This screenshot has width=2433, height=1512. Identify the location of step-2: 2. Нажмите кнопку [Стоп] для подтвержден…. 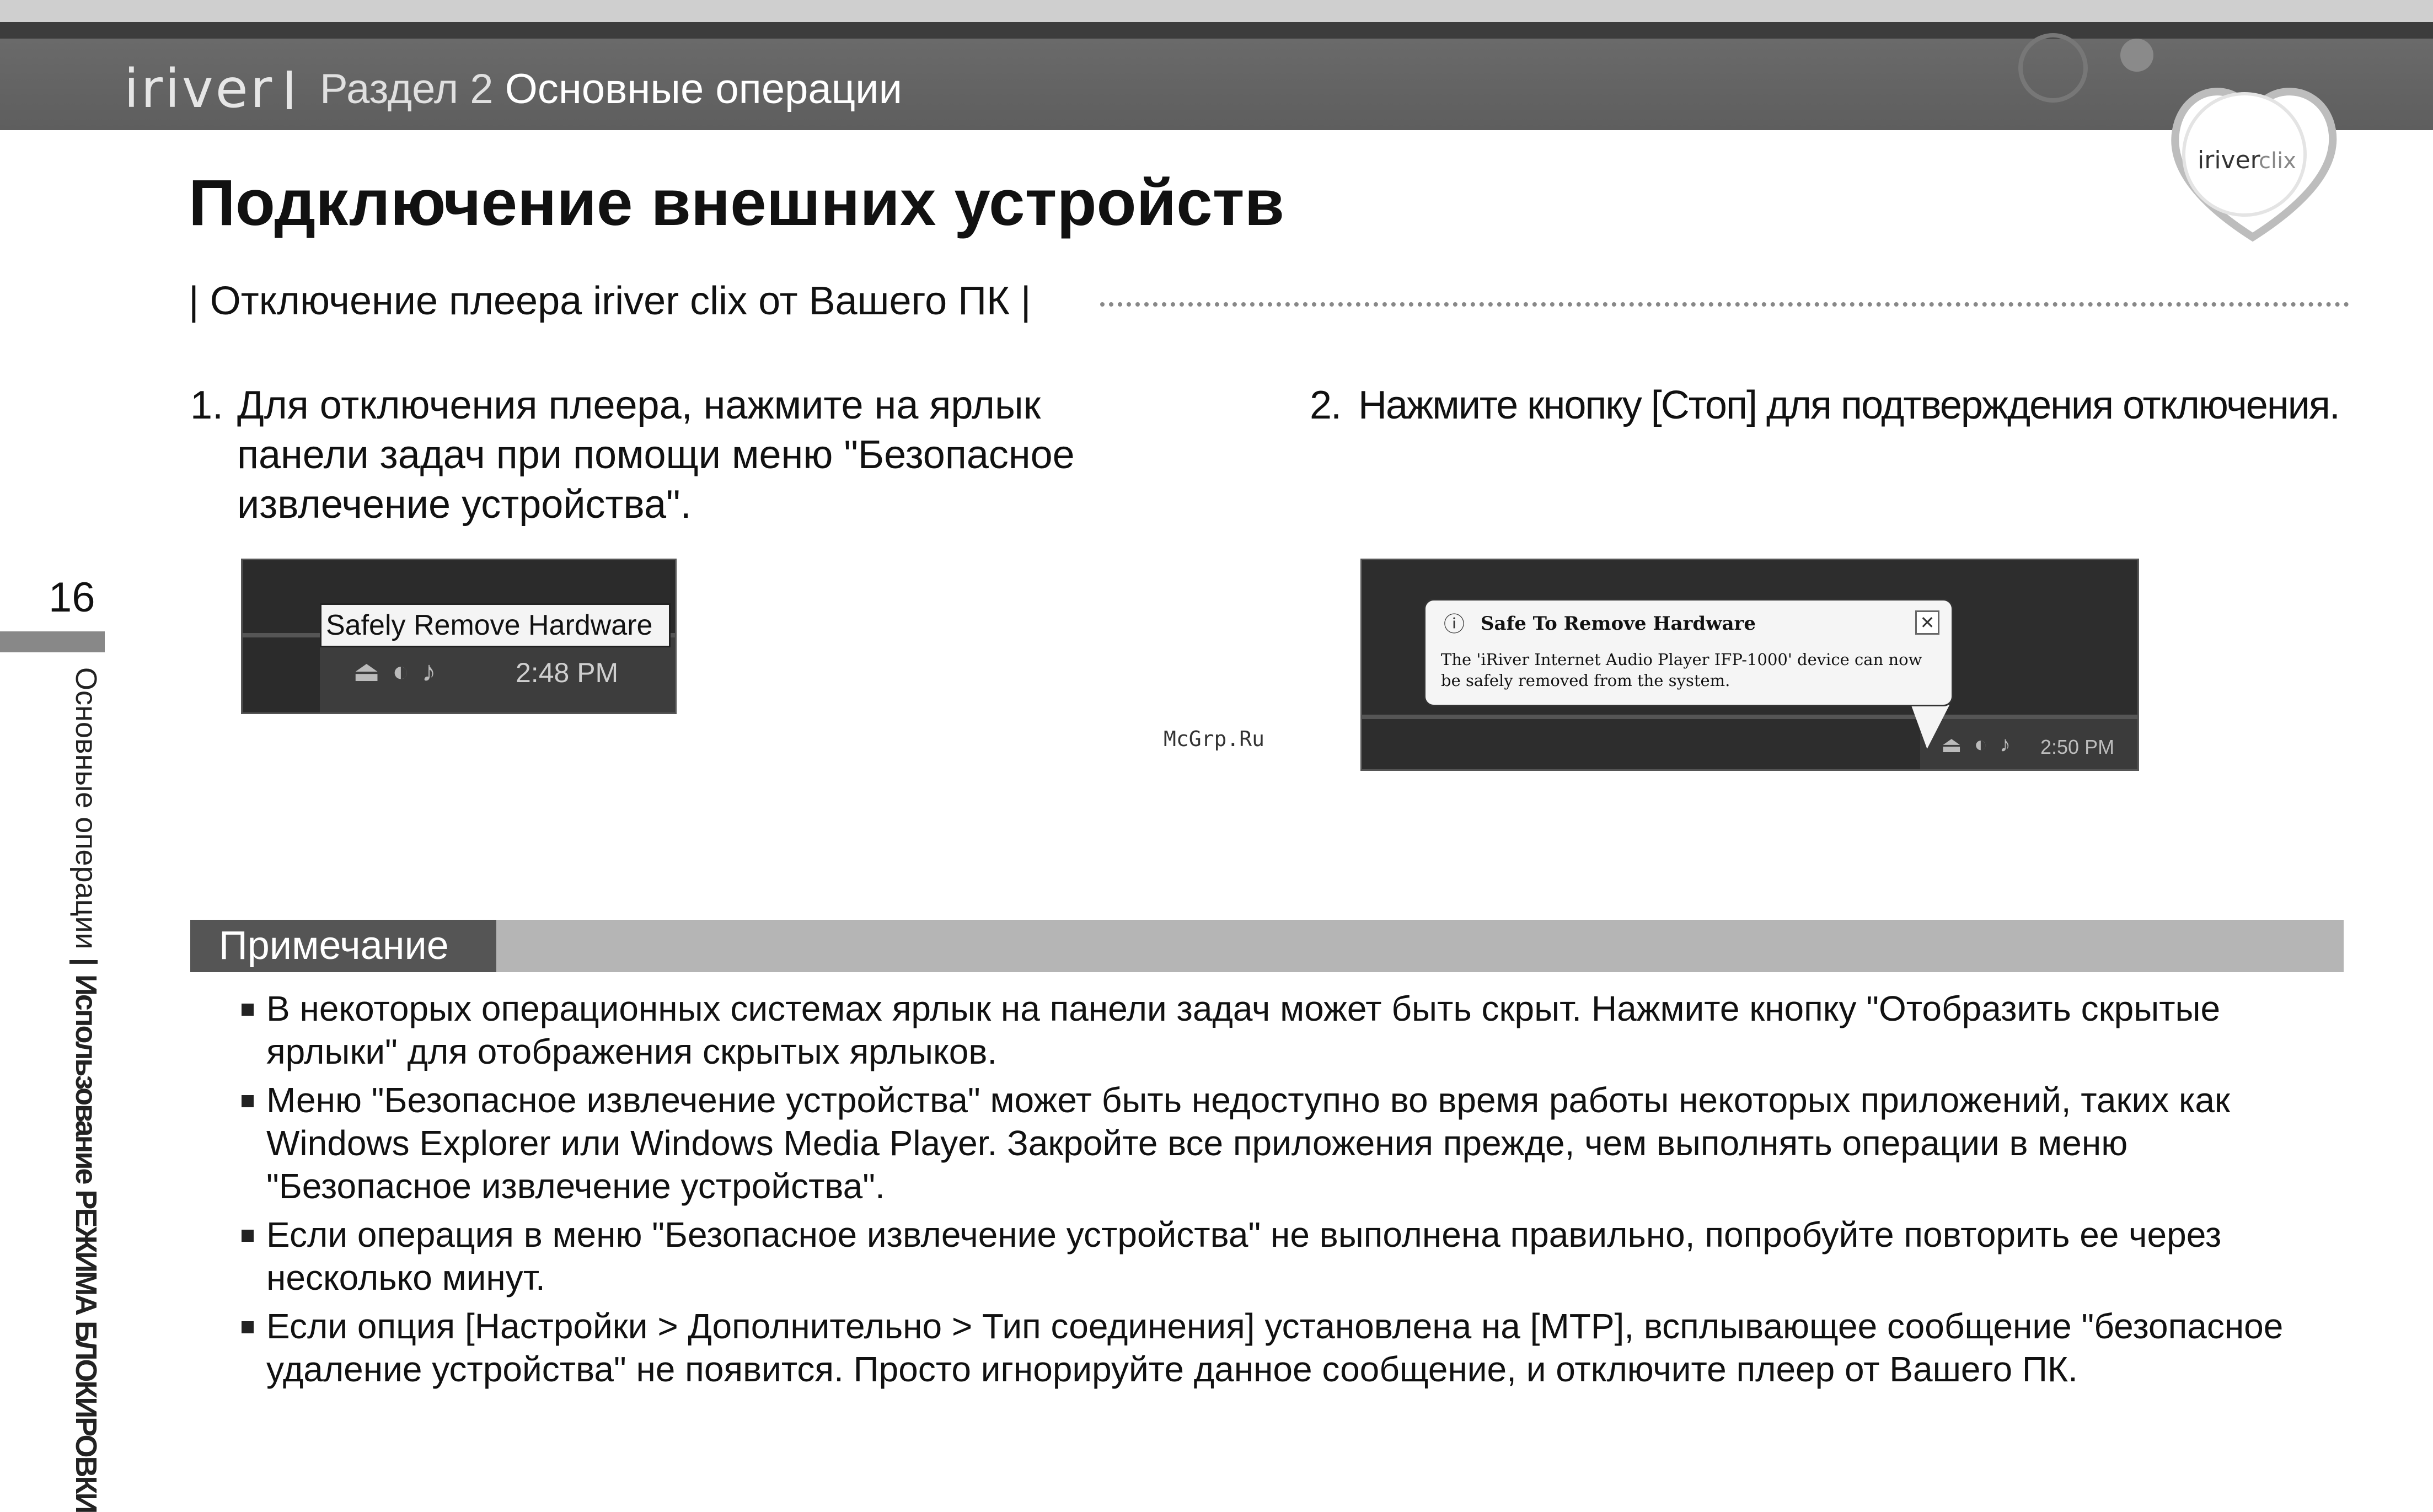
(1833, 405).